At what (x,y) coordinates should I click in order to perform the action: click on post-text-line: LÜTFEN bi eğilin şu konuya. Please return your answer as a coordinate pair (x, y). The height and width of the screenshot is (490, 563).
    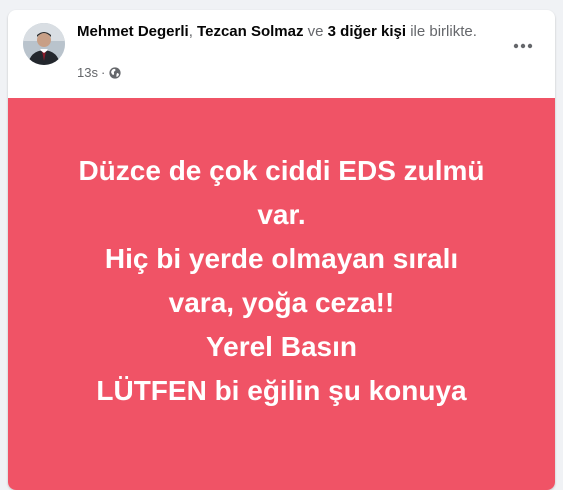
    Looking at the image, I should click on (281, 390).